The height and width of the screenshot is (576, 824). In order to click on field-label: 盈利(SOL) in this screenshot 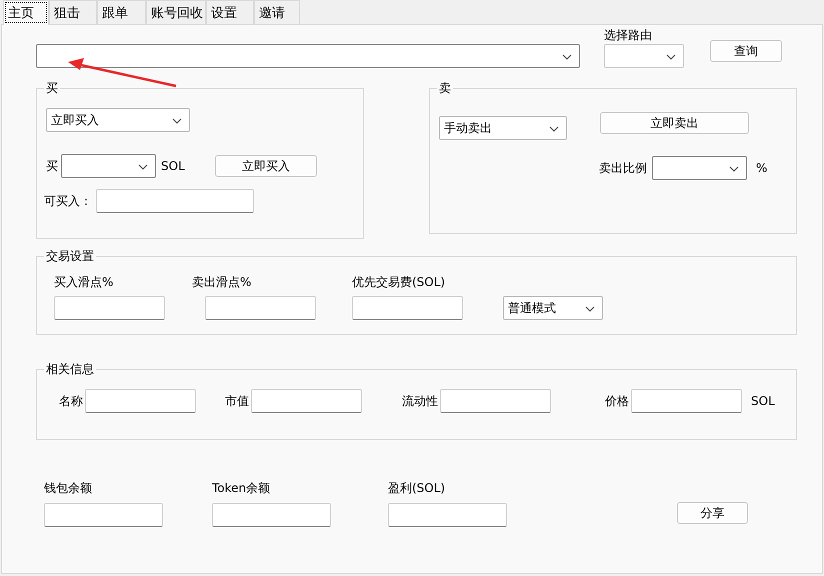, I will do `click(417, 488)`.